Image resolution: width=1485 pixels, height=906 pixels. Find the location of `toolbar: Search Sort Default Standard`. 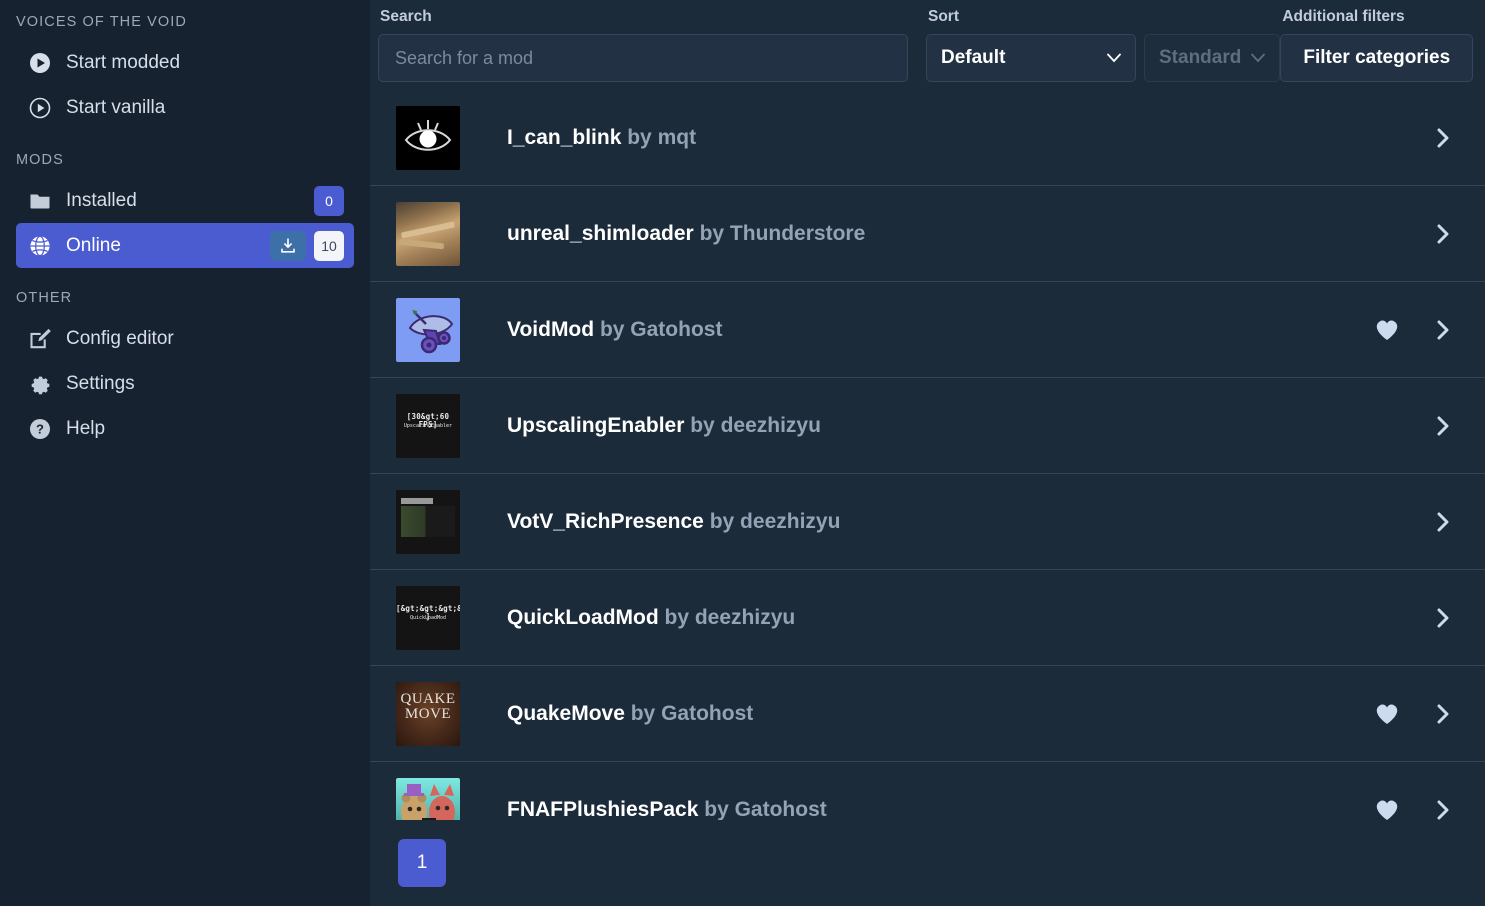

toolbar: Search Sort Default Standard is located at coordinates (927, 41).